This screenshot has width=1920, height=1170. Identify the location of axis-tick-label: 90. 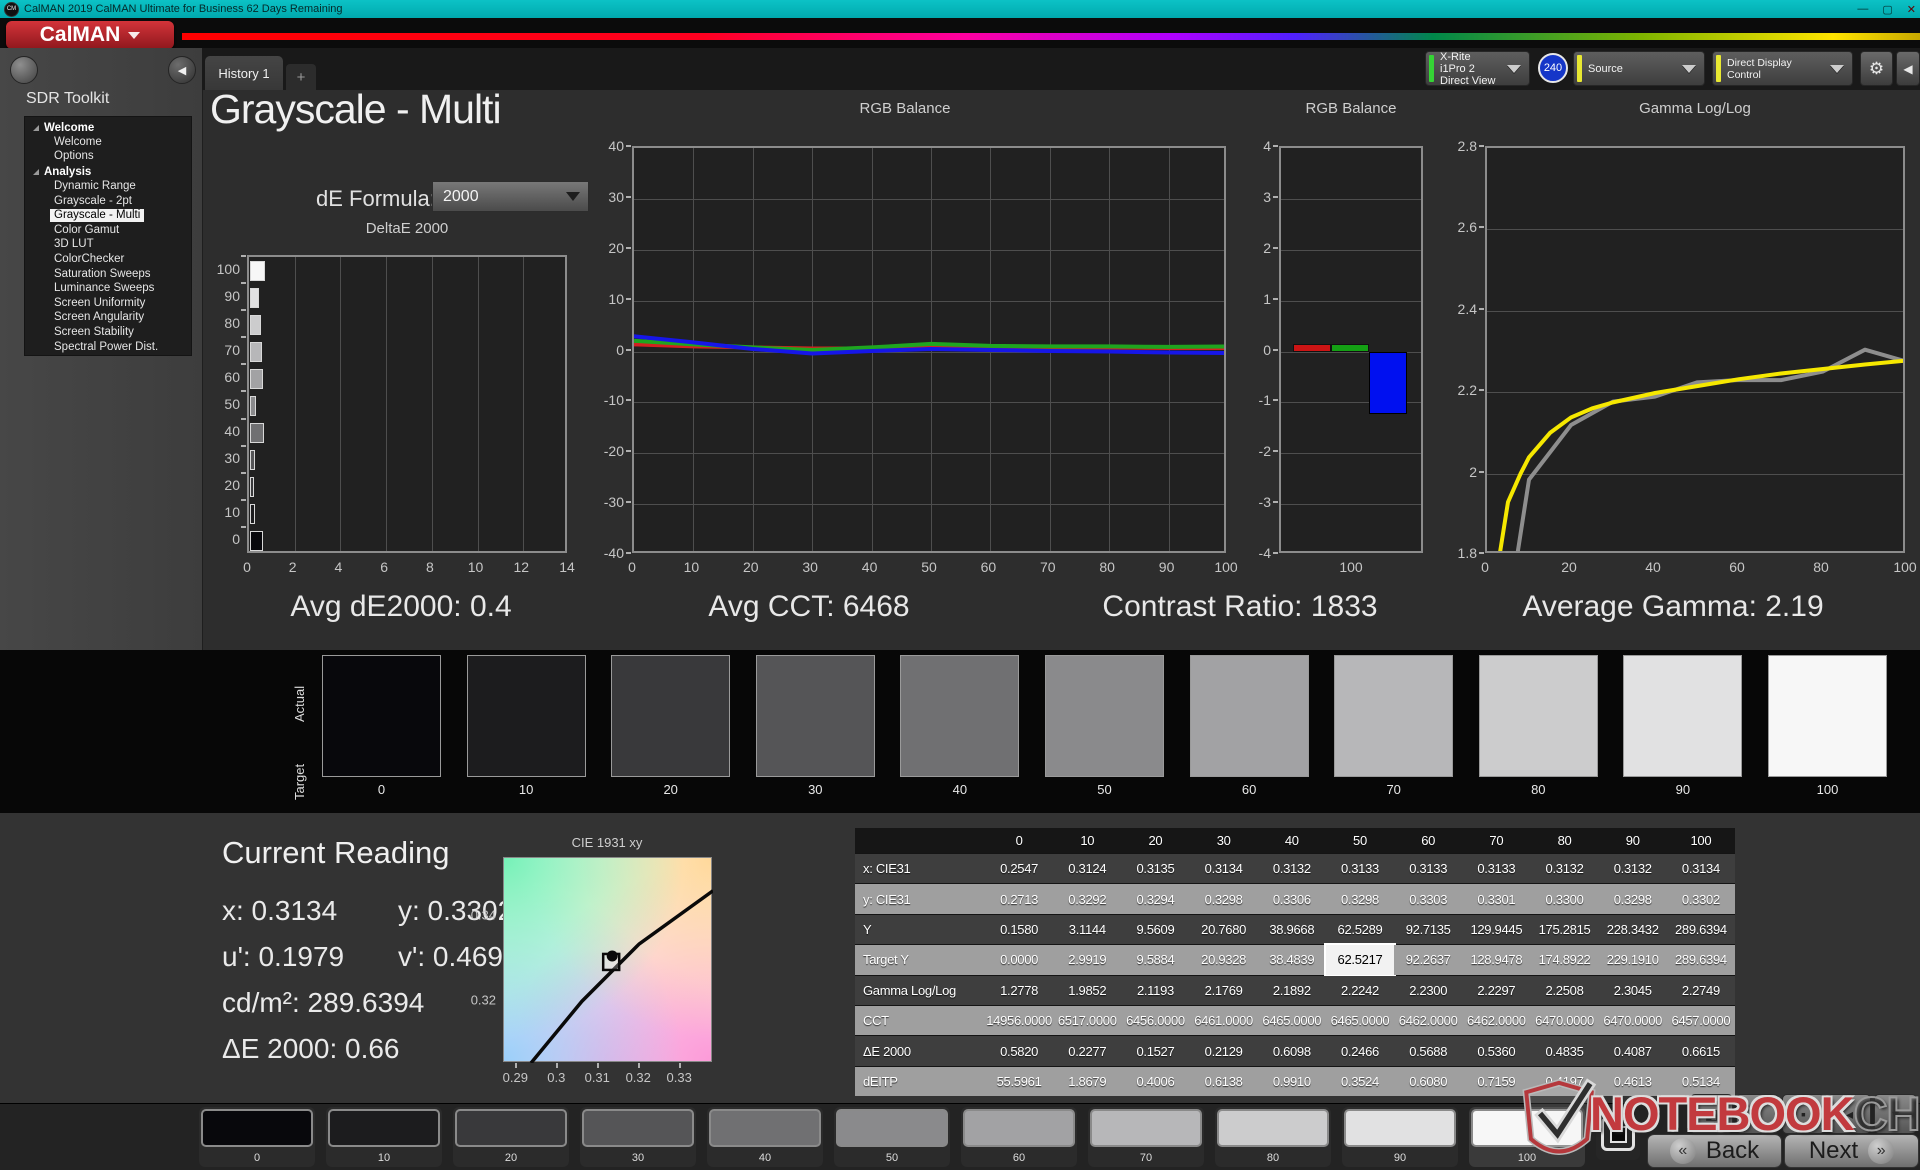
(1166, 567).